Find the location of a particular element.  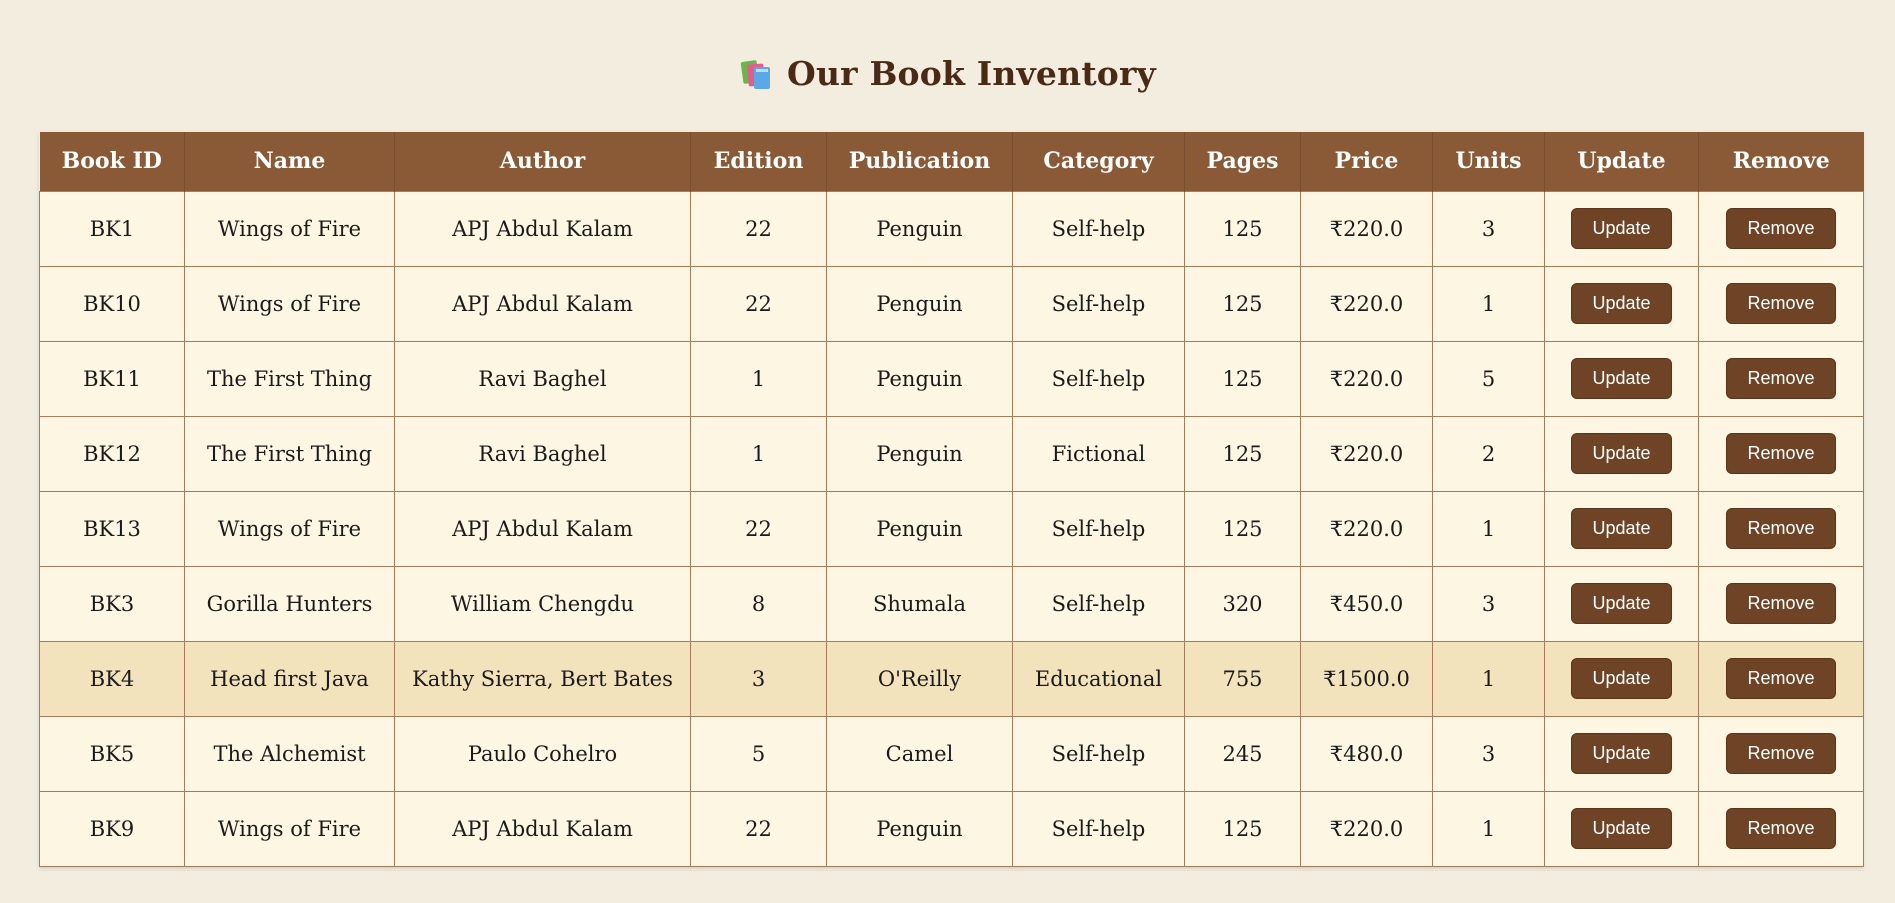

cell-price: ₹450.0 is located at coordinates (1366, 603).